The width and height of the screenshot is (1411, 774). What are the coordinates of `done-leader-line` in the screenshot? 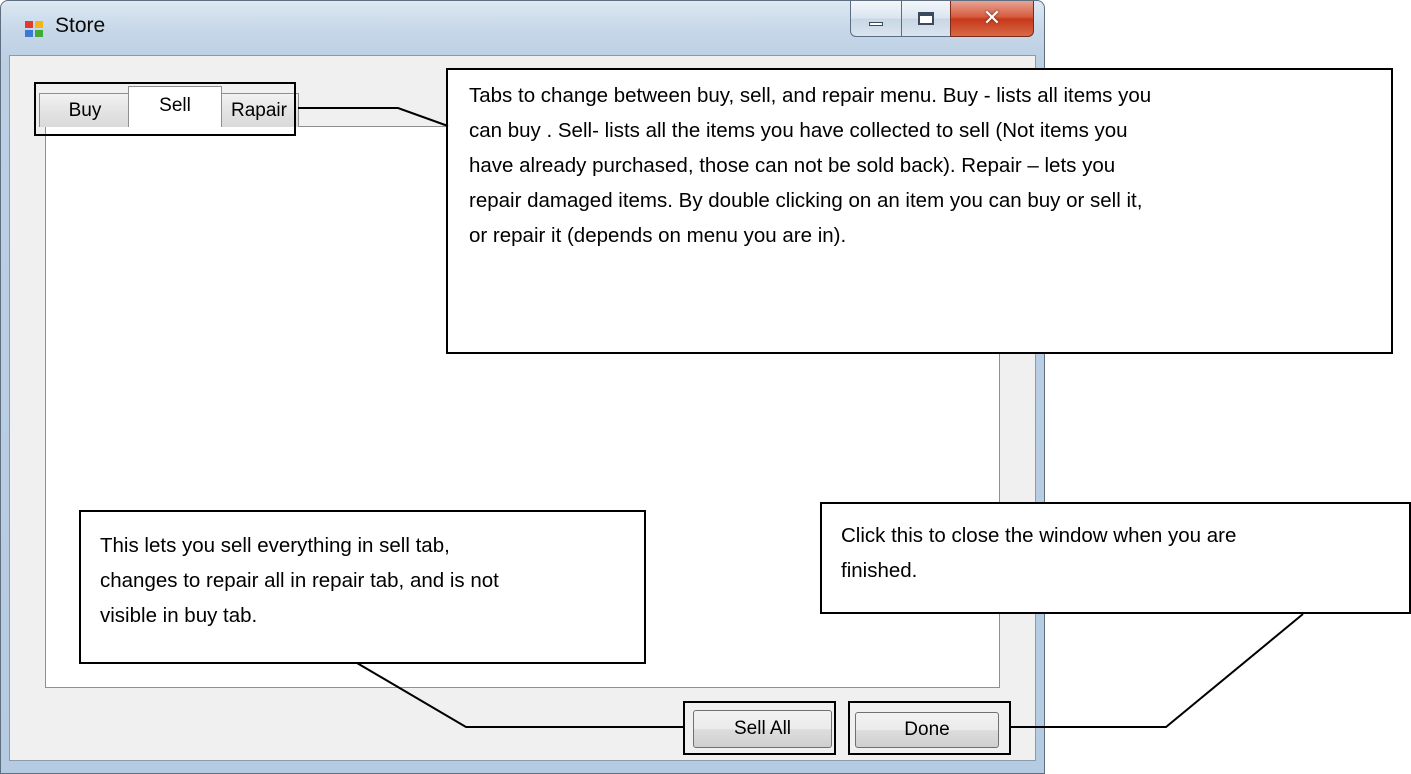 It's located at (1157, 670).